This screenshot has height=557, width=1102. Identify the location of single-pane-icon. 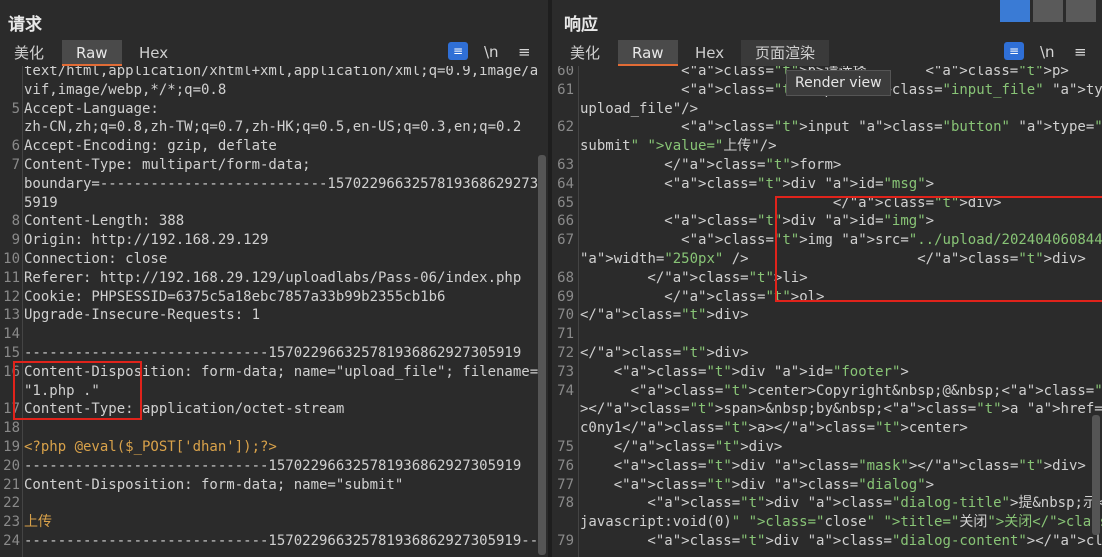
(1081, 11).